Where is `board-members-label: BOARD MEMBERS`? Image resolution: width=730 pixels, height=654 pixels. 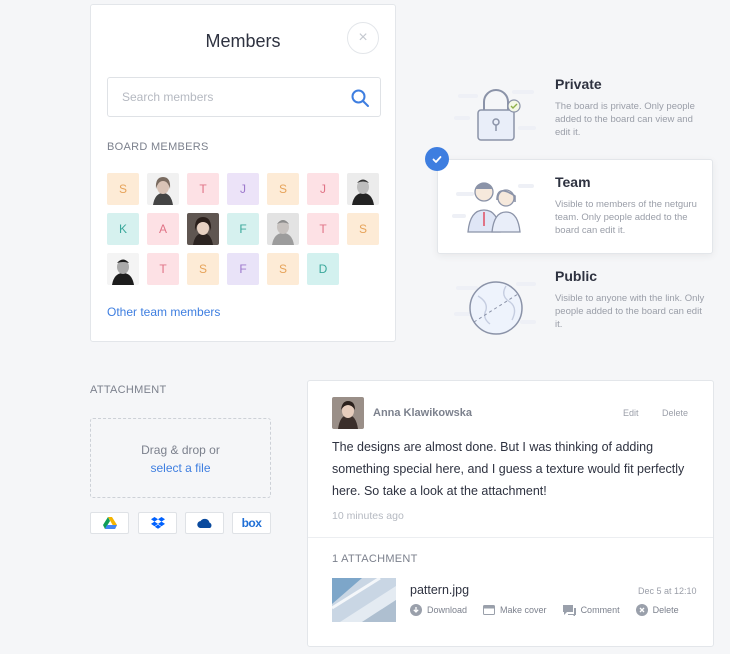 board-members-label: BOARD MEMBERS is located at coordinates (158, 147).